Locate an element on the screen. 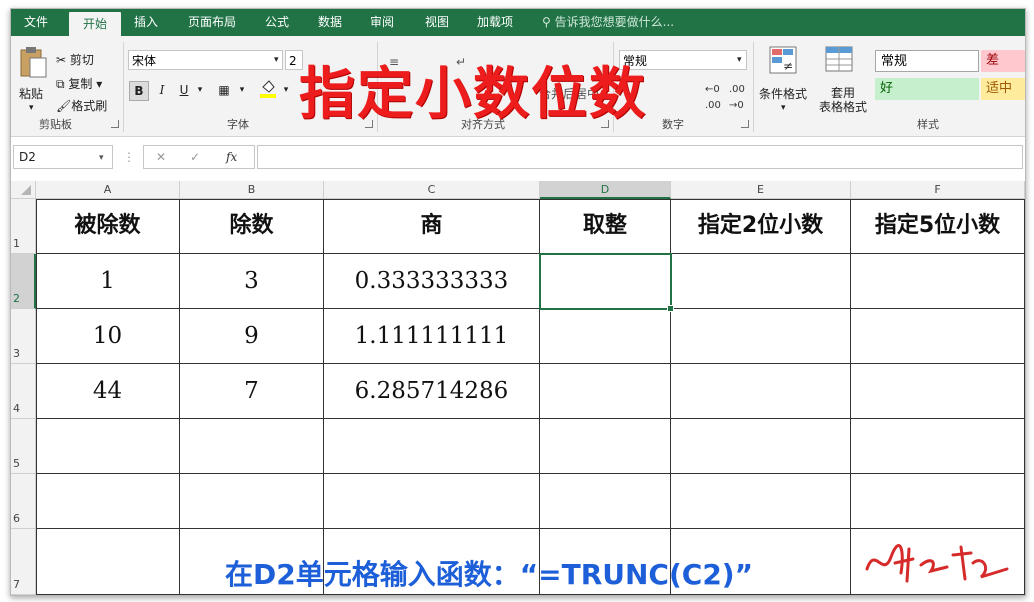 This screenshot has width=1034, height=602. row-header-1: 1 is located at coordinates (23, 226).